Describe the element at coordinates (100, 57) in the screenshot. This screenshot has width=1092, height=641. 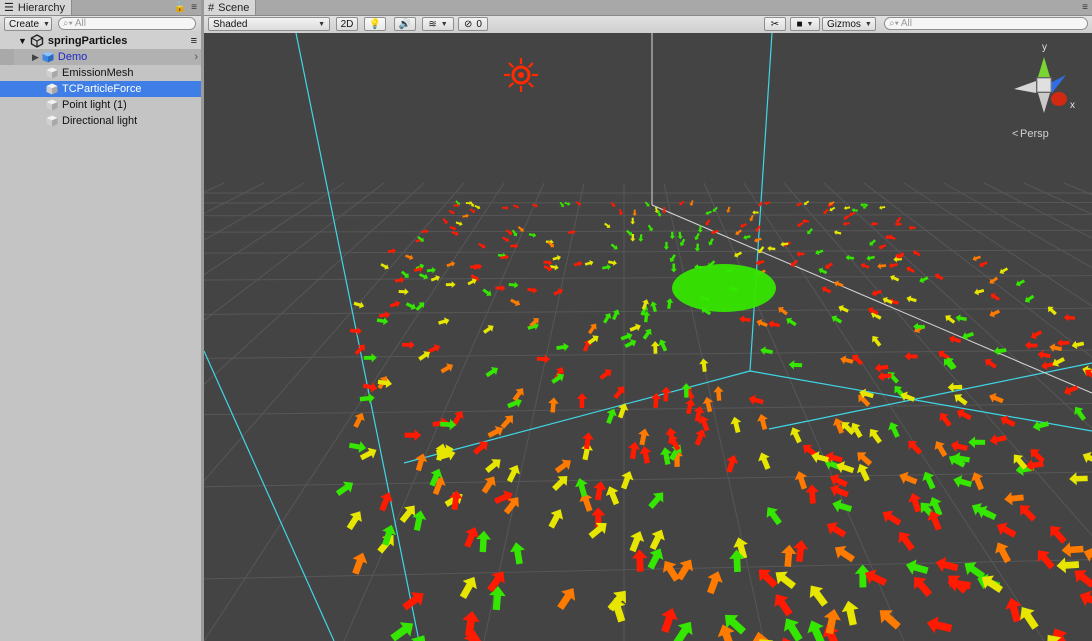
I see `hierarchy-item-demo: ▶ Demo ›` at that location.